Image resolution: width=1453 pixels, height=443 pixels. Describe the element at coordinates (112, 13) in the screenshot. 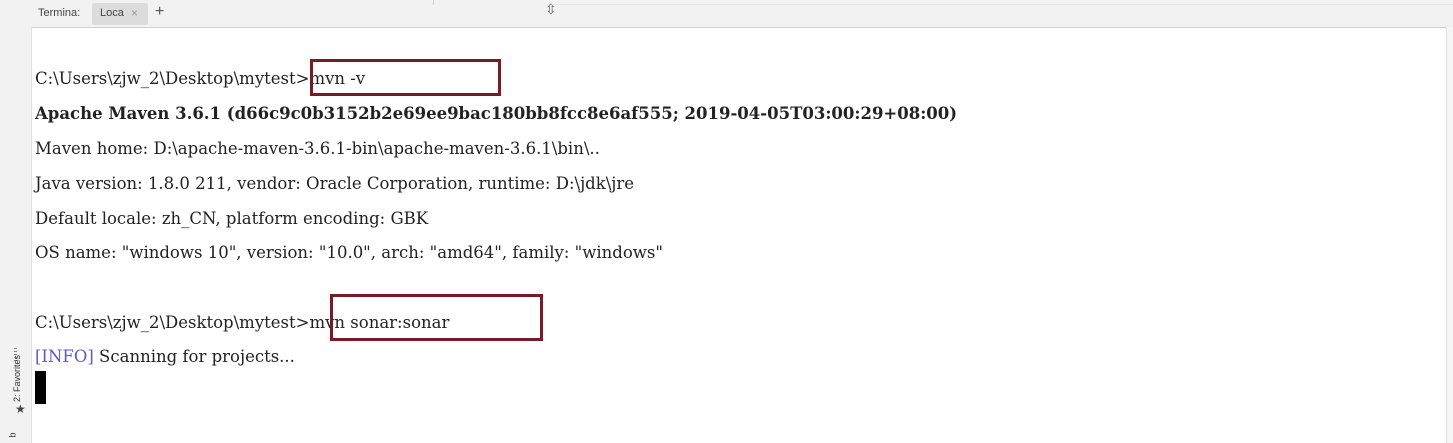

I see `tab-local-label: Loca` at that location.